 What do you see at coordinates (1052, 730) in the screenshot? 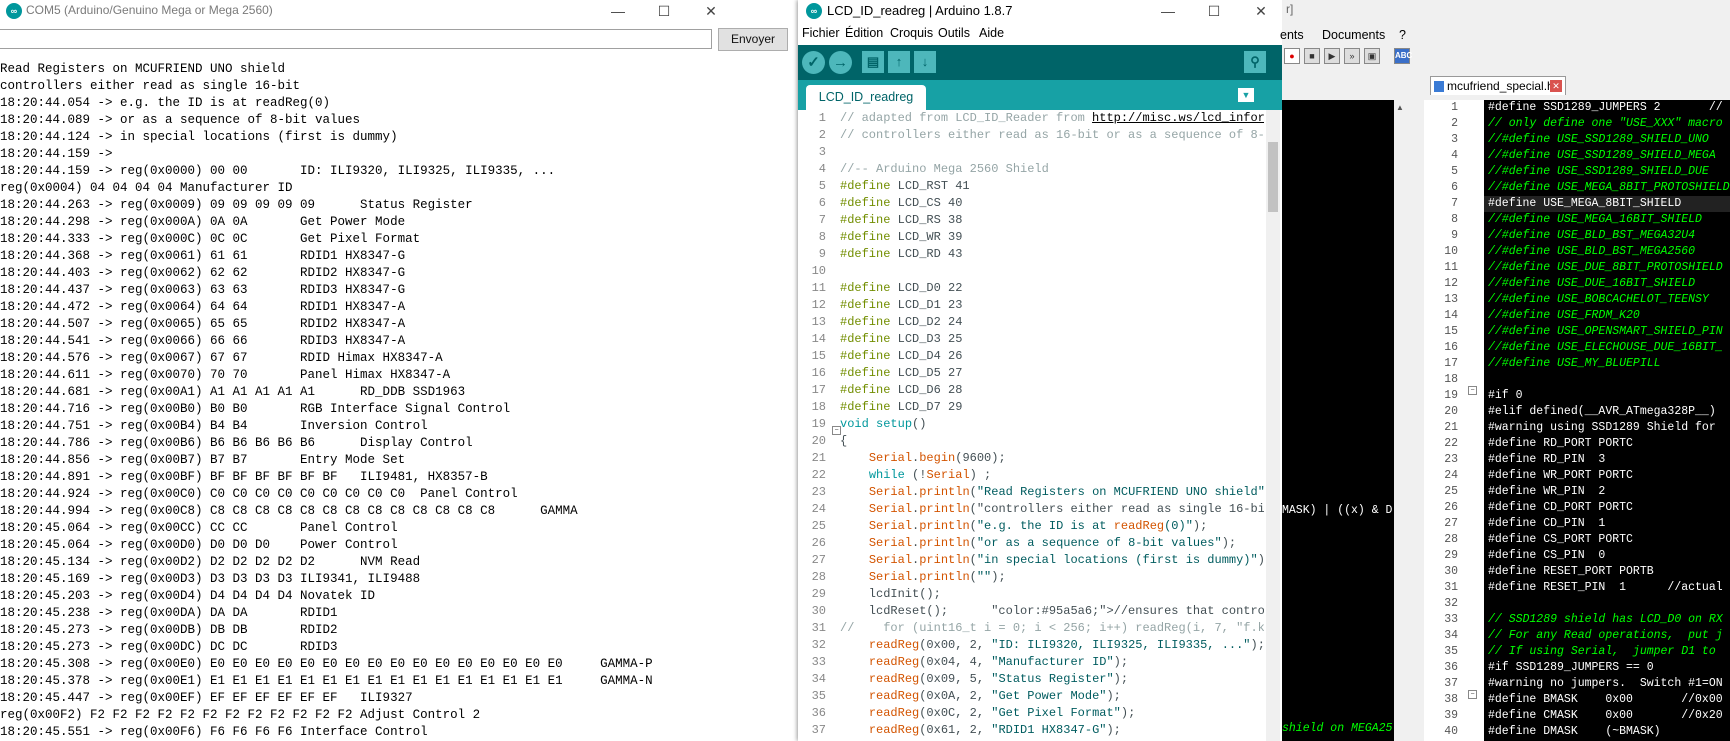
I see `code-line: readReg(0x61, 2, "RDID1 HX8347-G");` at bounding box center [1052, 730].